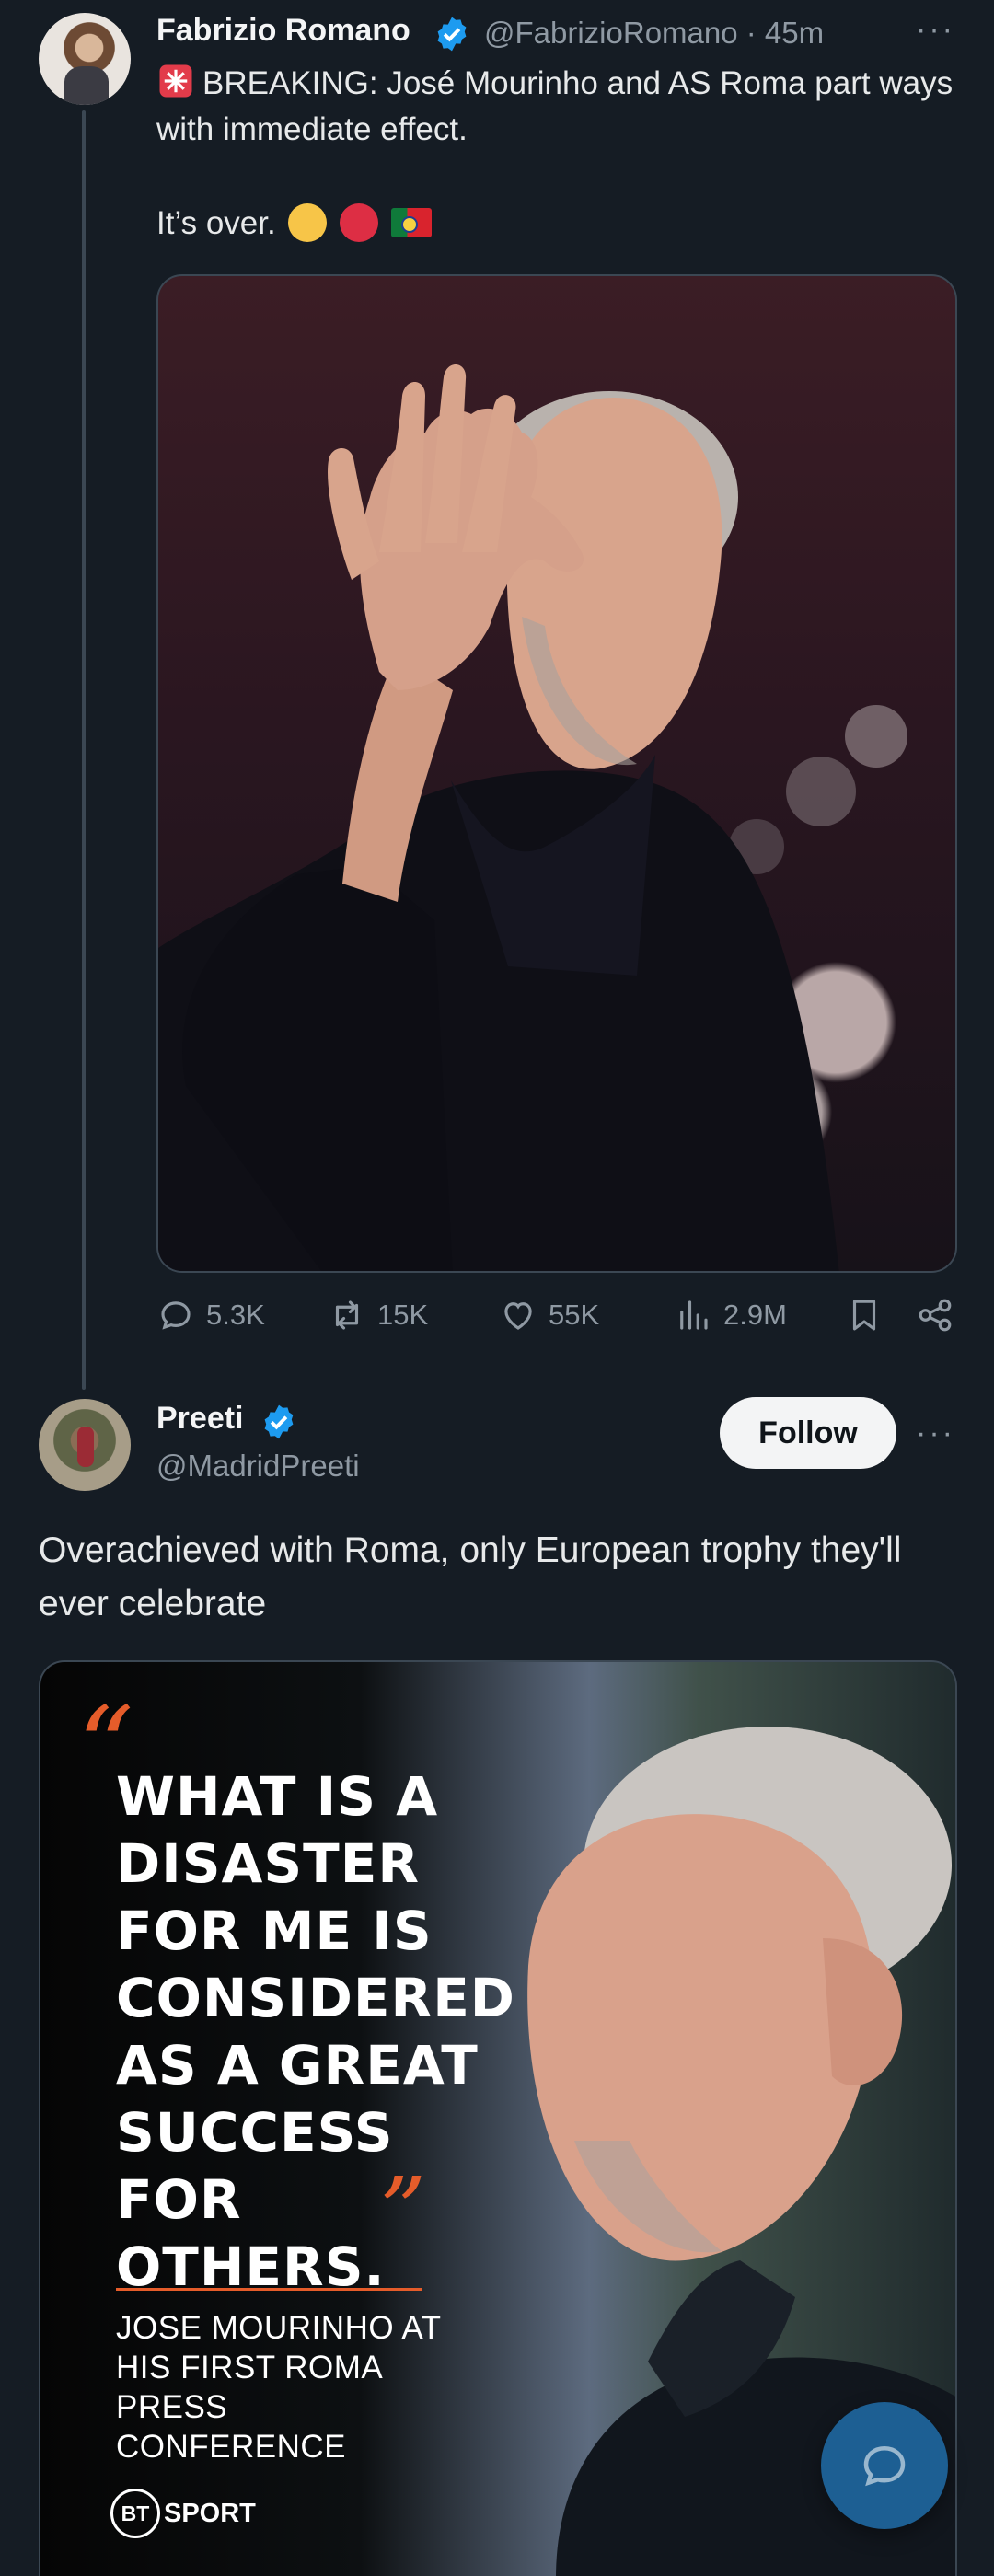 The width and height of the screenshot is (994, 2576). Describe the element at coordinates (518, 1316) in the screenshot. I see `heart-icon` at that location.